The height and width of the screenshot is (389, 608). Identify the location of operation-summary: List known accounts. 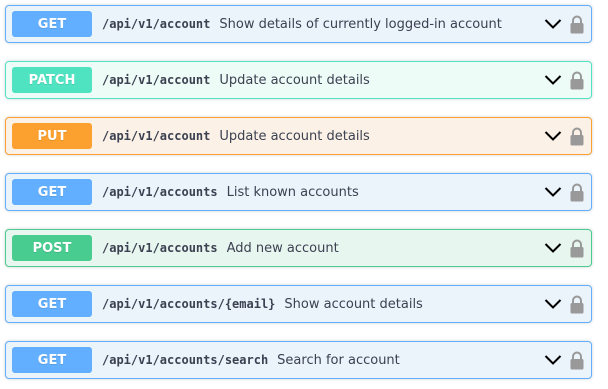
(292, 192).